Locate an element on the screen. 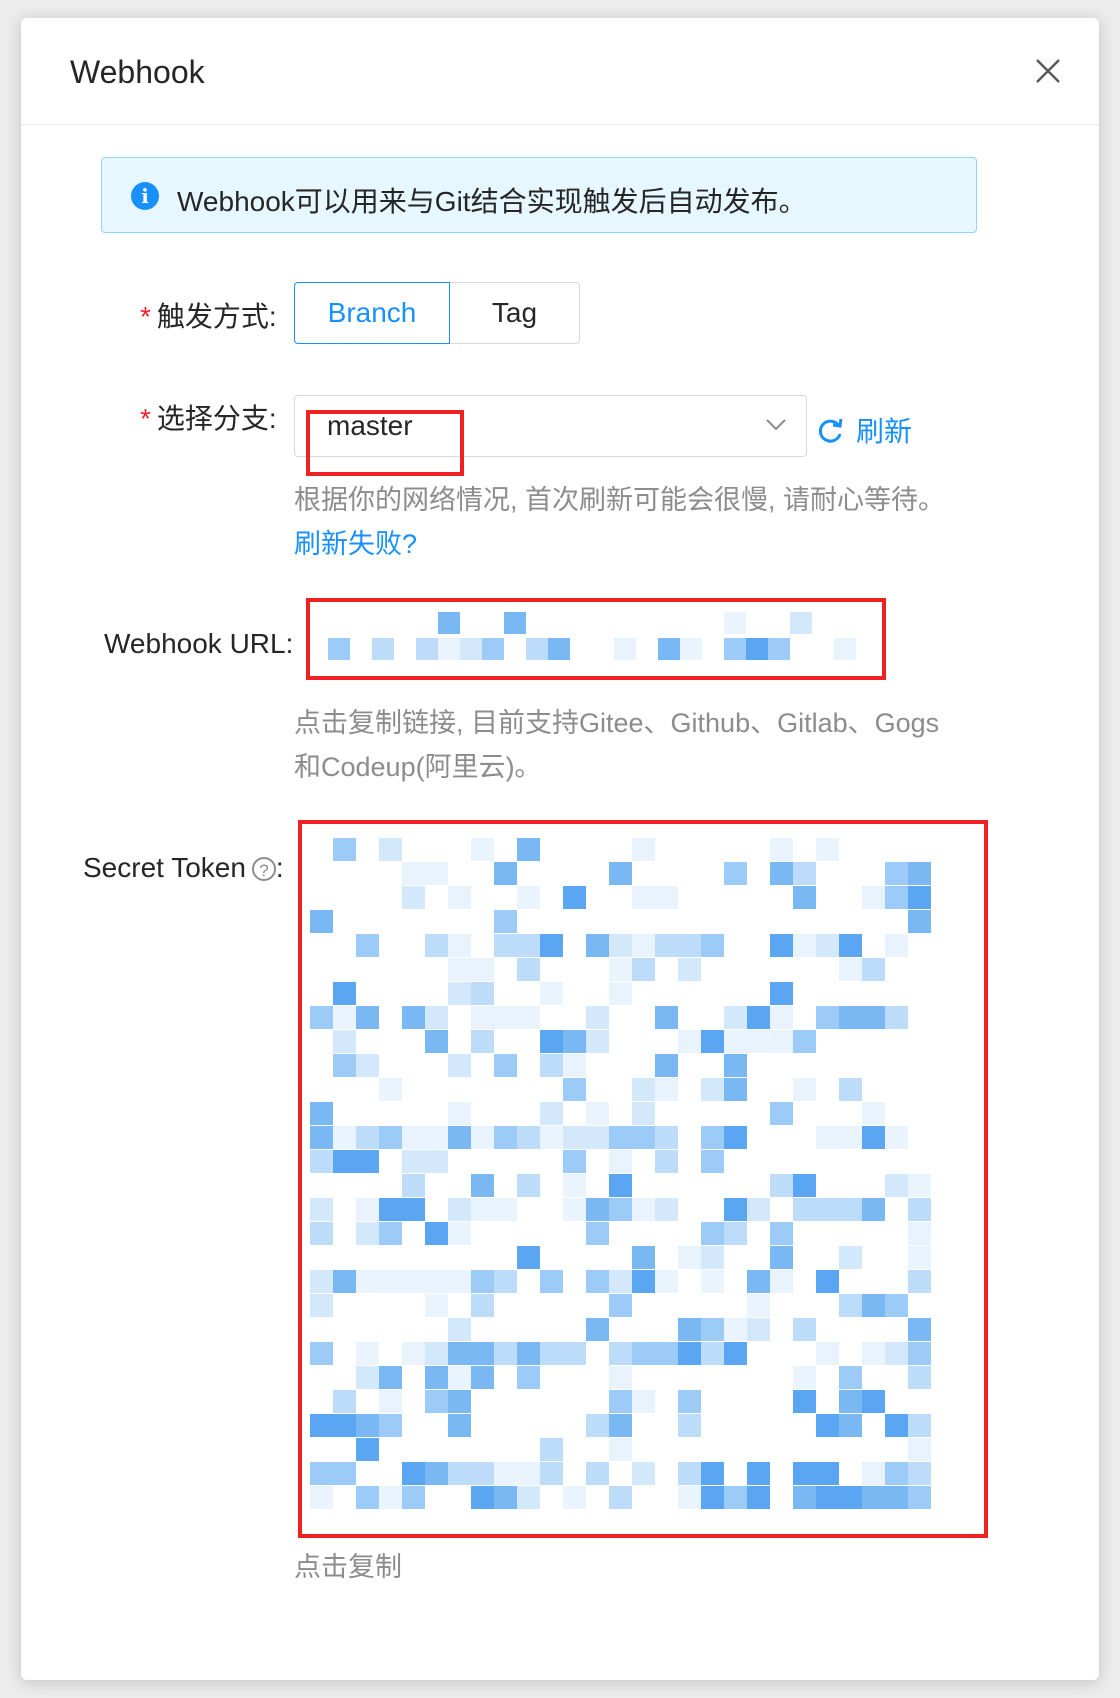  info-circle-icon: i is located at coordinates (145, 196).